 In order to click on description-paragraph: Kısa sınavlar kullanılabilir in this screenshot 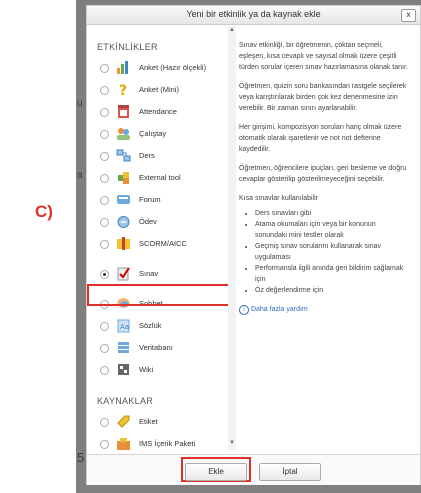, I will do `click(278, 198)`.